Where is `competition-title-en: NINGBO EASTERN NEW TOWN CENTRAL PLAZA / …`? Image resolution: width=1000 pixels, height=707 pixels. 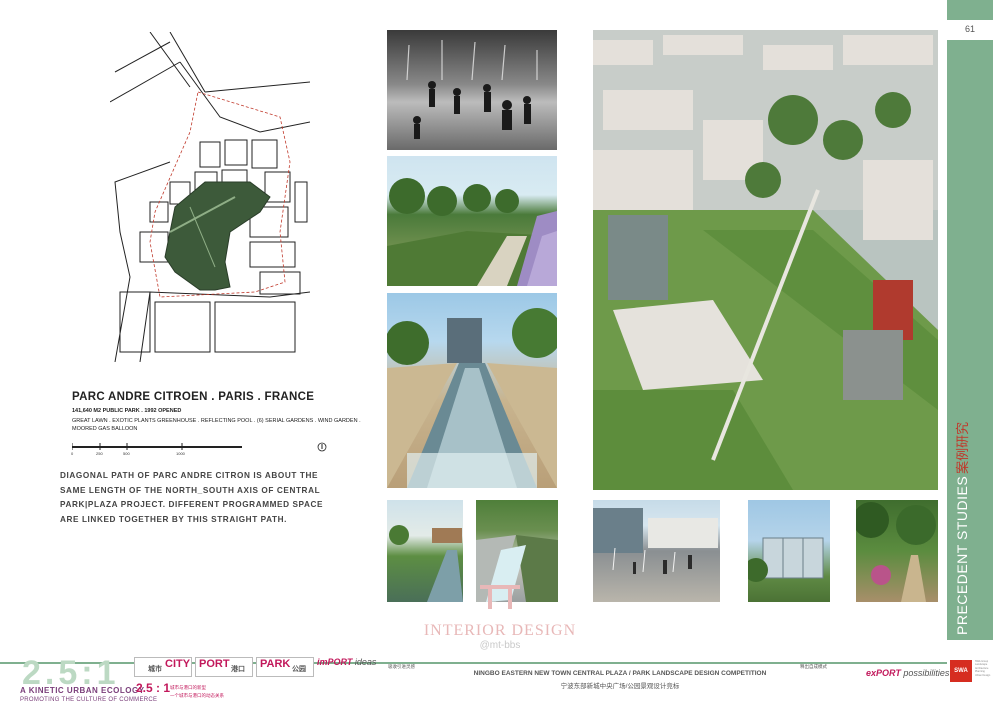
competition-title-en: NINGBO EASTERN NEW TOWN CENTRAL PLAZA / … is located at coordinates (620, 673).